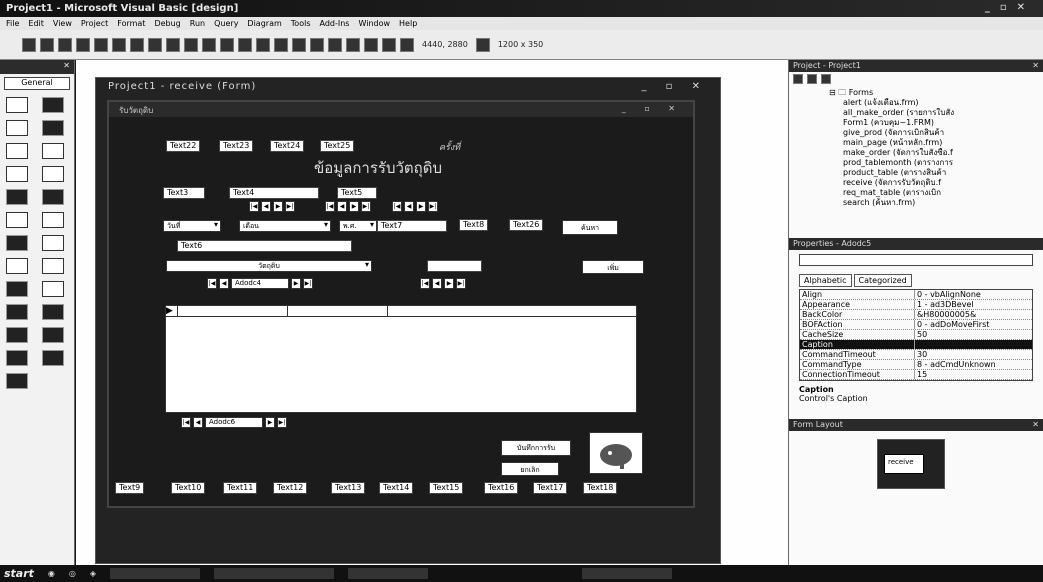 This screenshot has width=1043, height=582. What do you see at coordinates (17, 358) in the screenshot?
I see `datagrid-icon` at bounding box center [17, 358].